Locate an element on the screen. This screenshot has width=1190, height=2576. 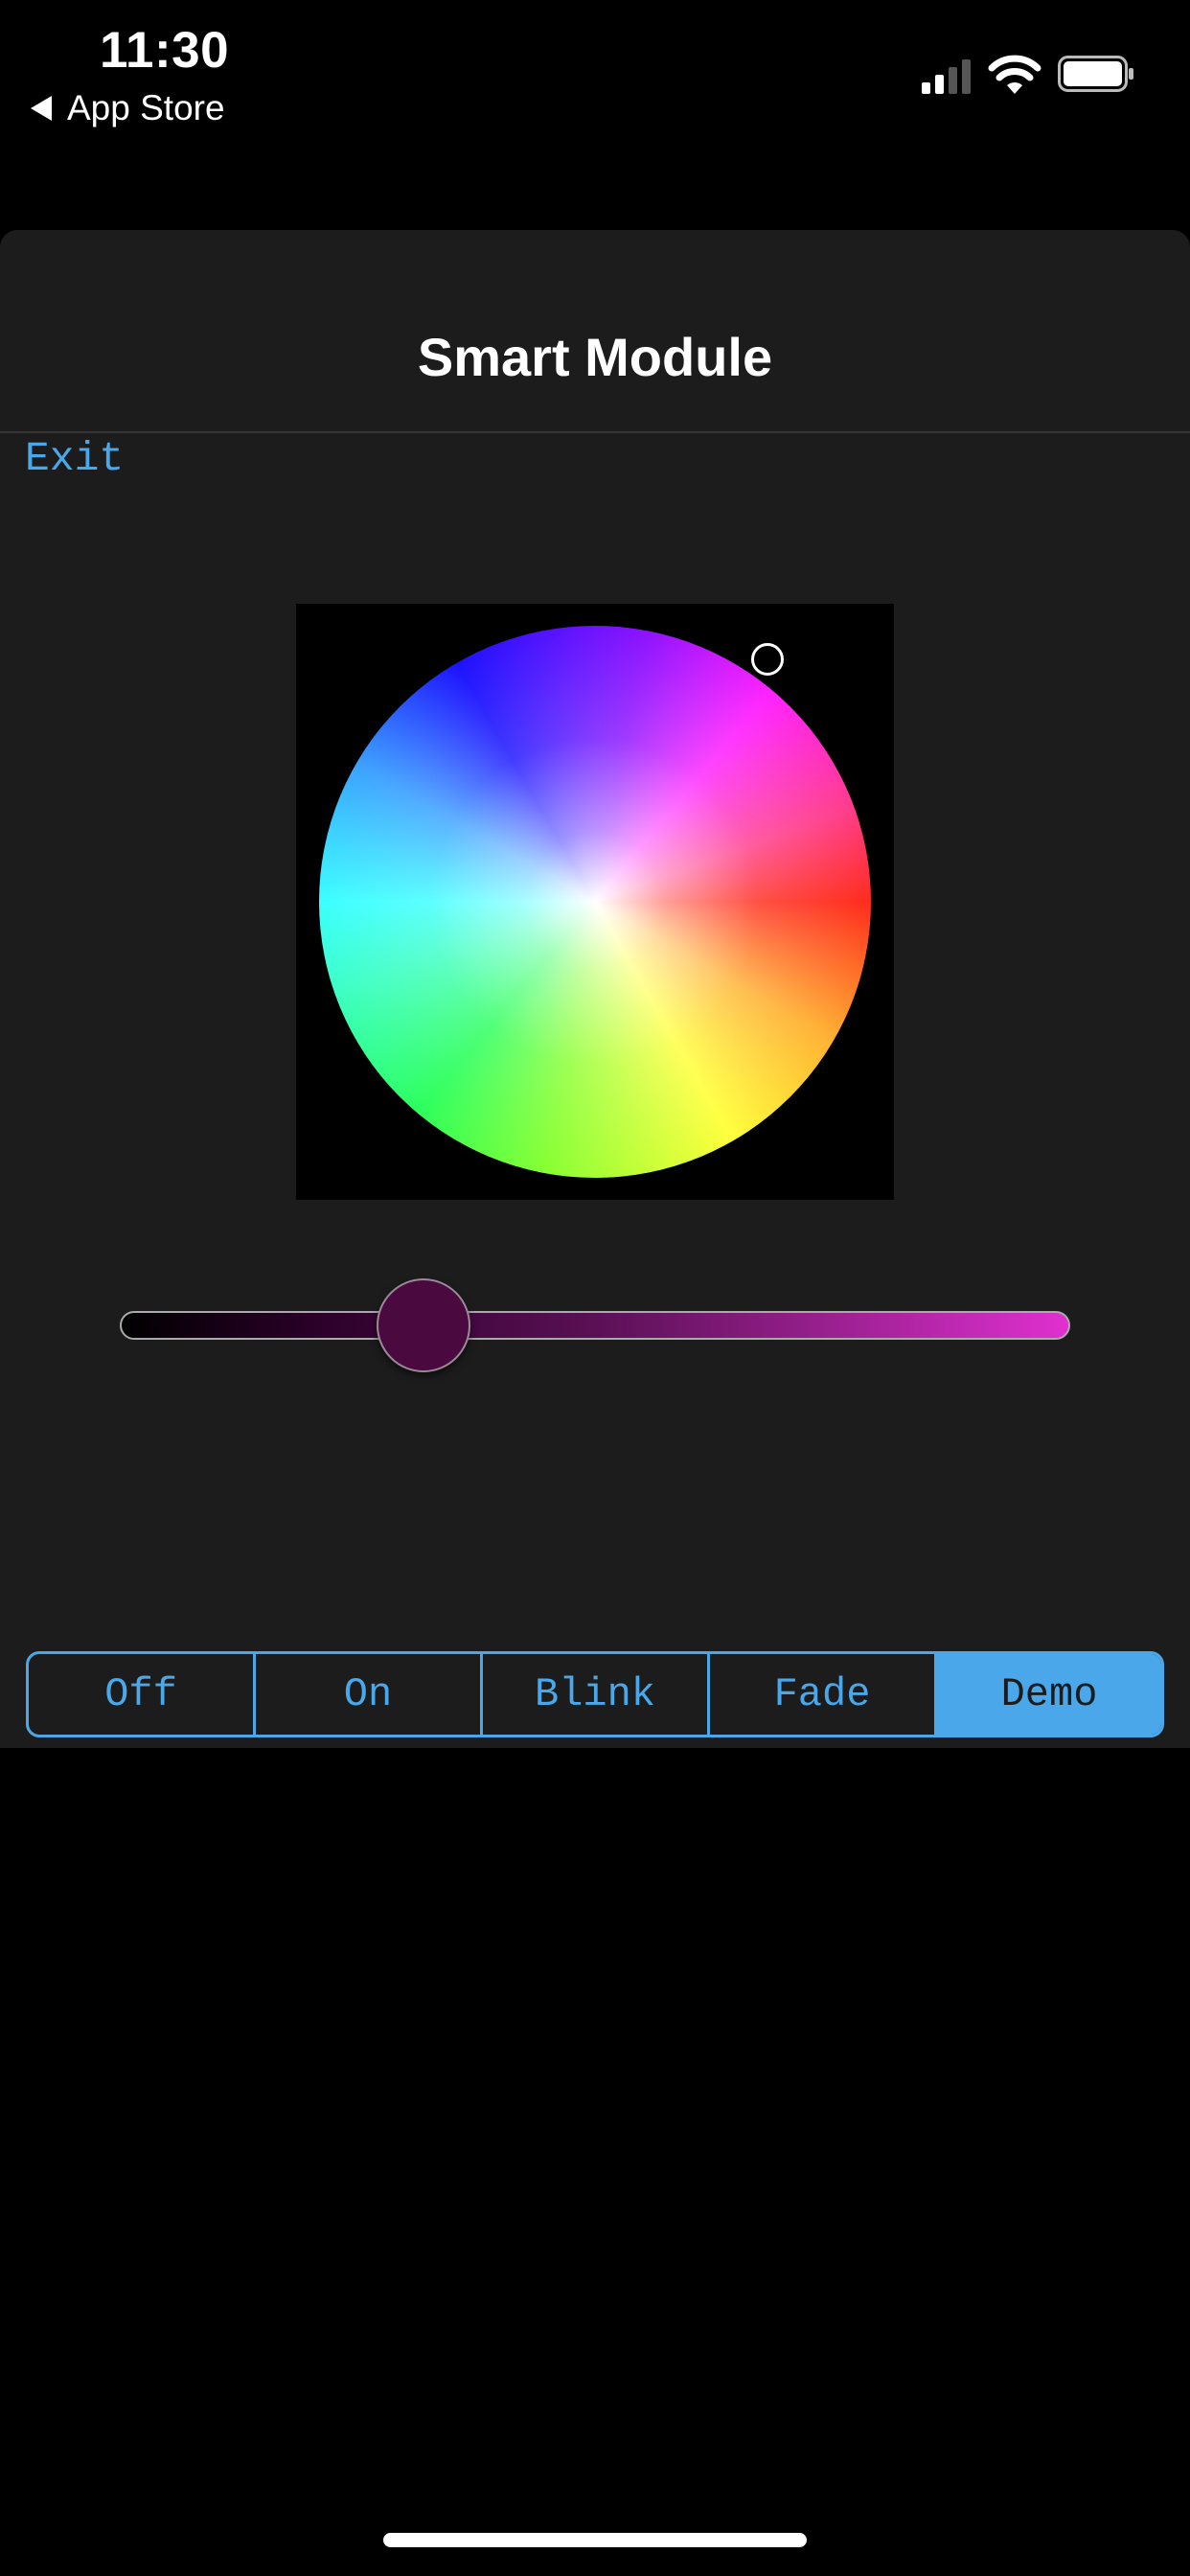
mode-segmented-control: Off On Blink Fade Demo is located at coordinates (595, 1694).